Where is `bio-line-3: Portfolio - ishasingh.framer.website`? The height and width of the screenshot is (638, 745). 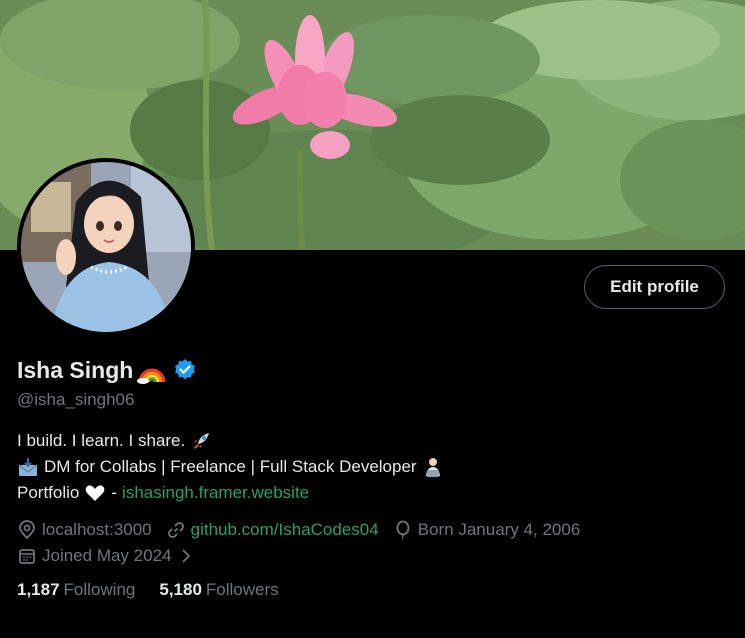 bio-line-3: Portfolio - ishasingh.framer.website is located at coordinates (230, 493).